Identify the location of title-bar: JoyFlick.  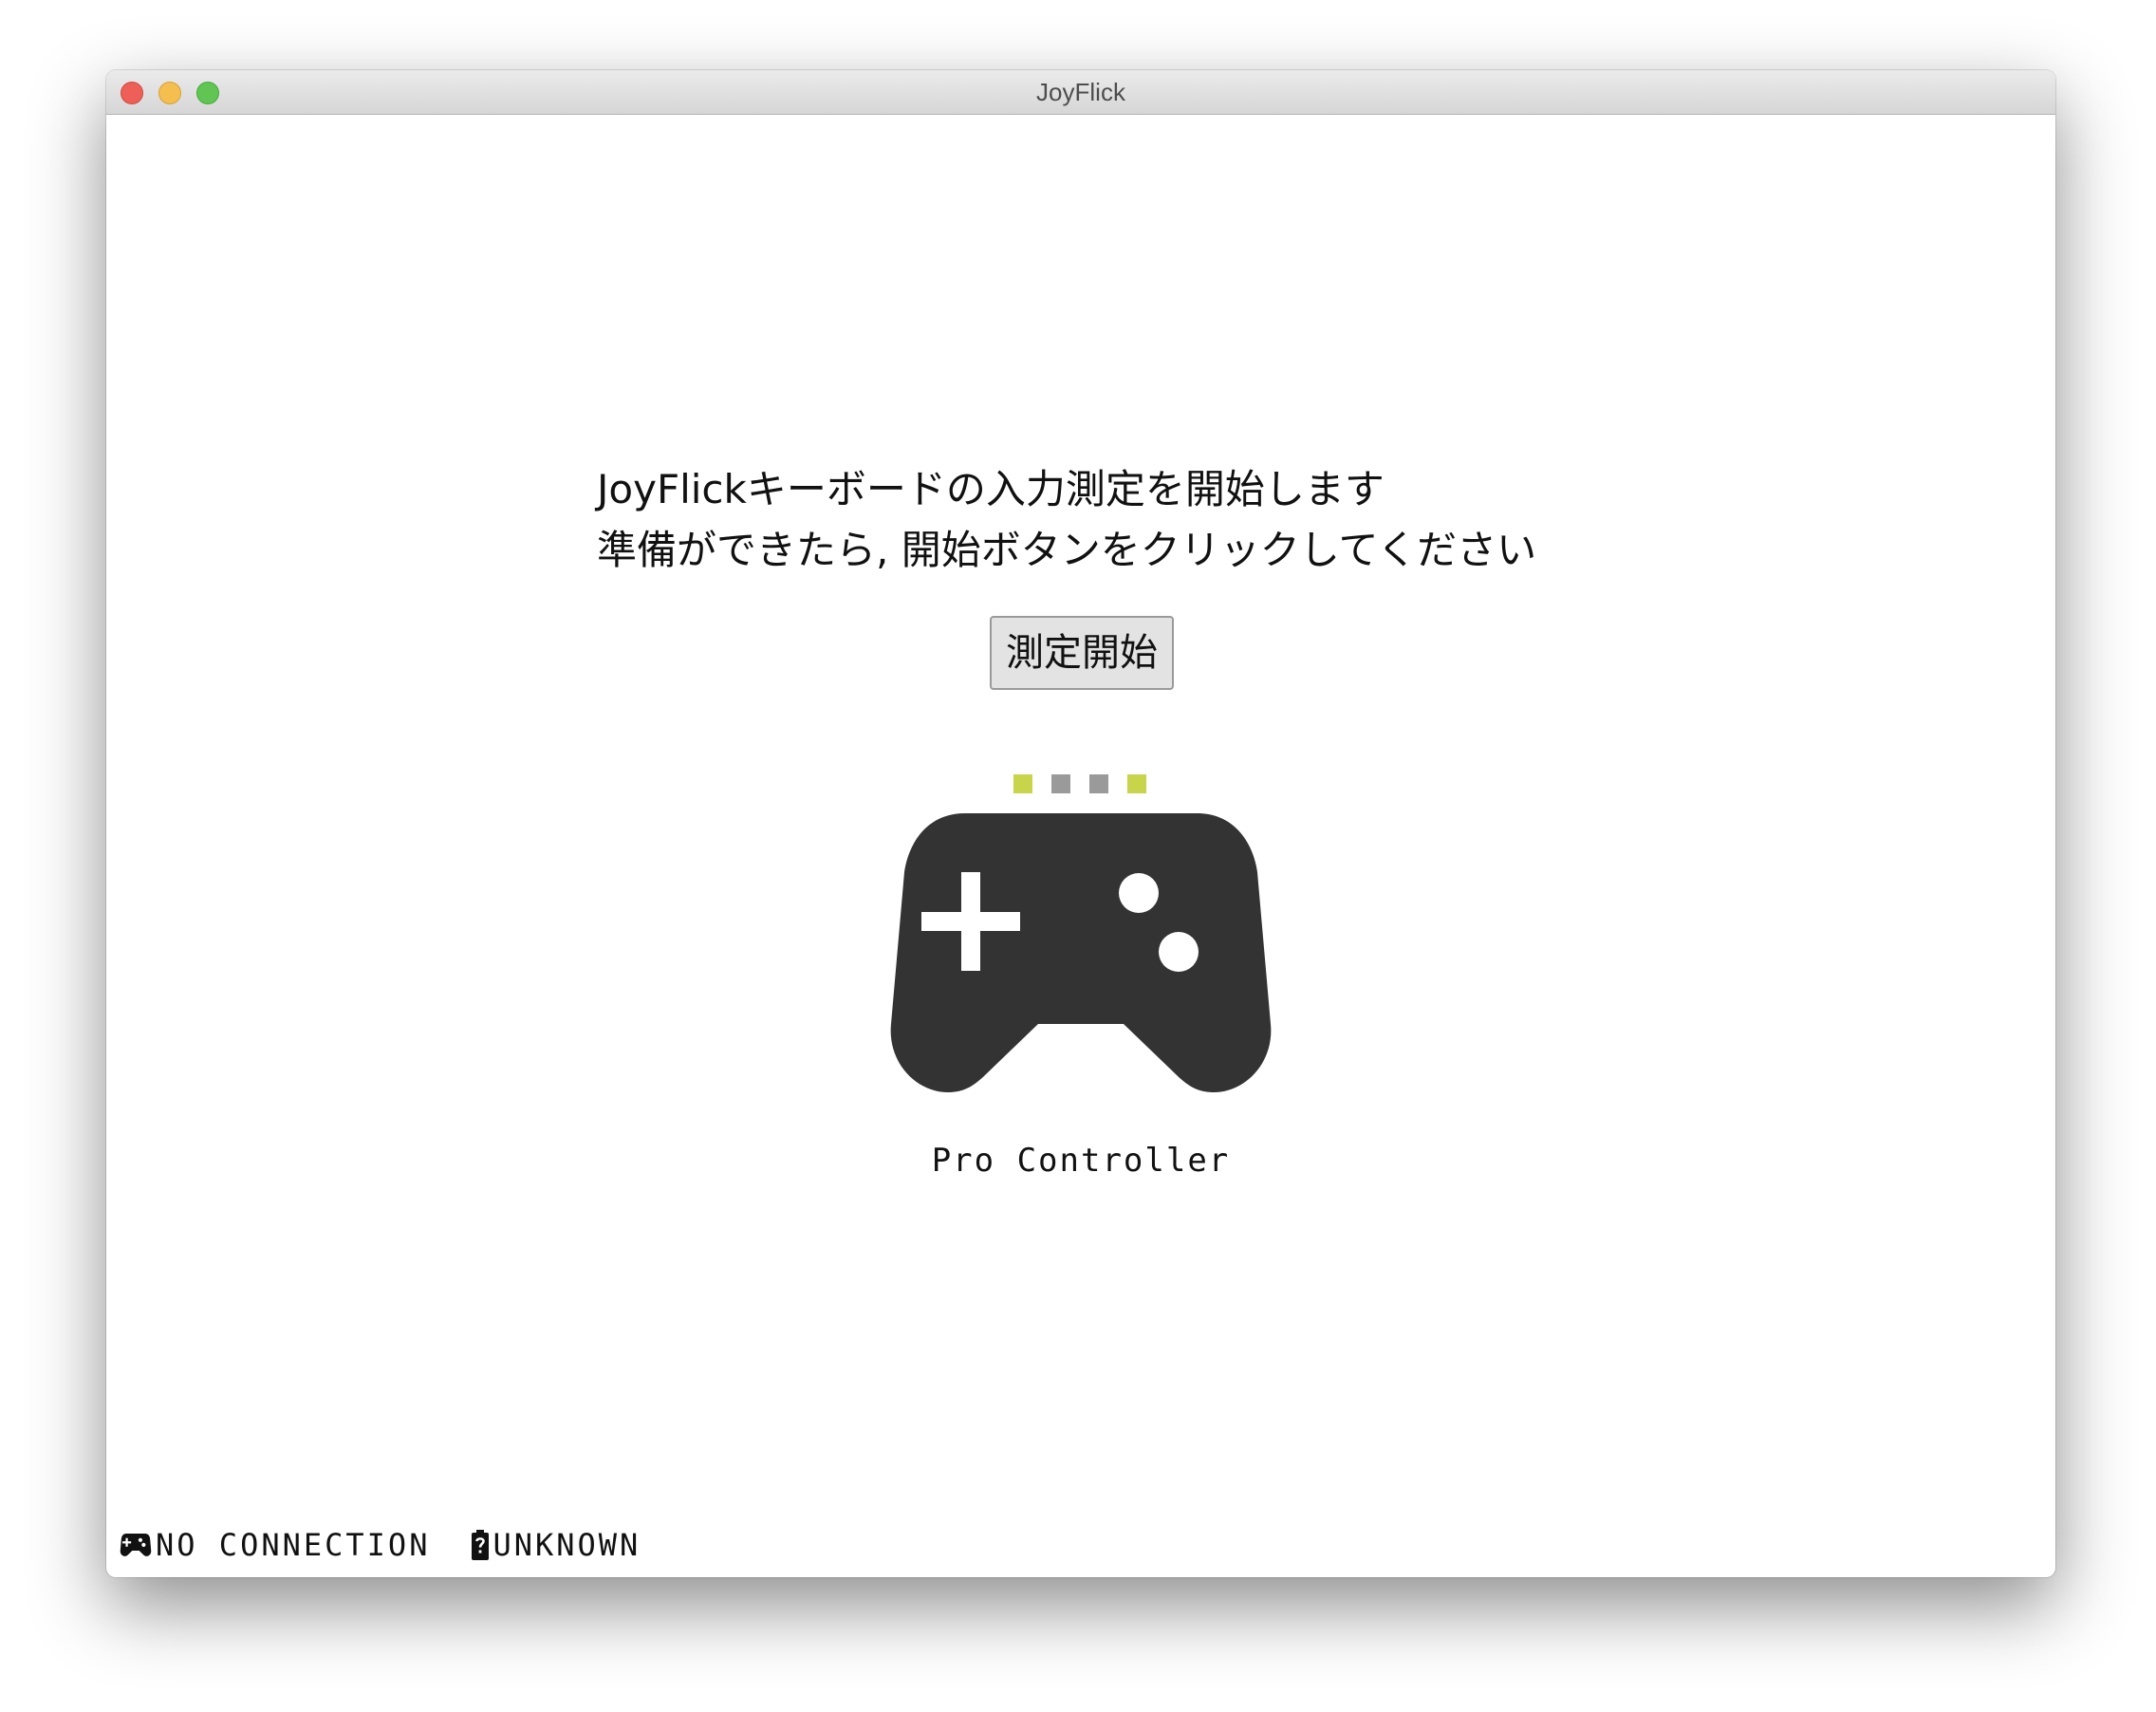
(1080, 92).